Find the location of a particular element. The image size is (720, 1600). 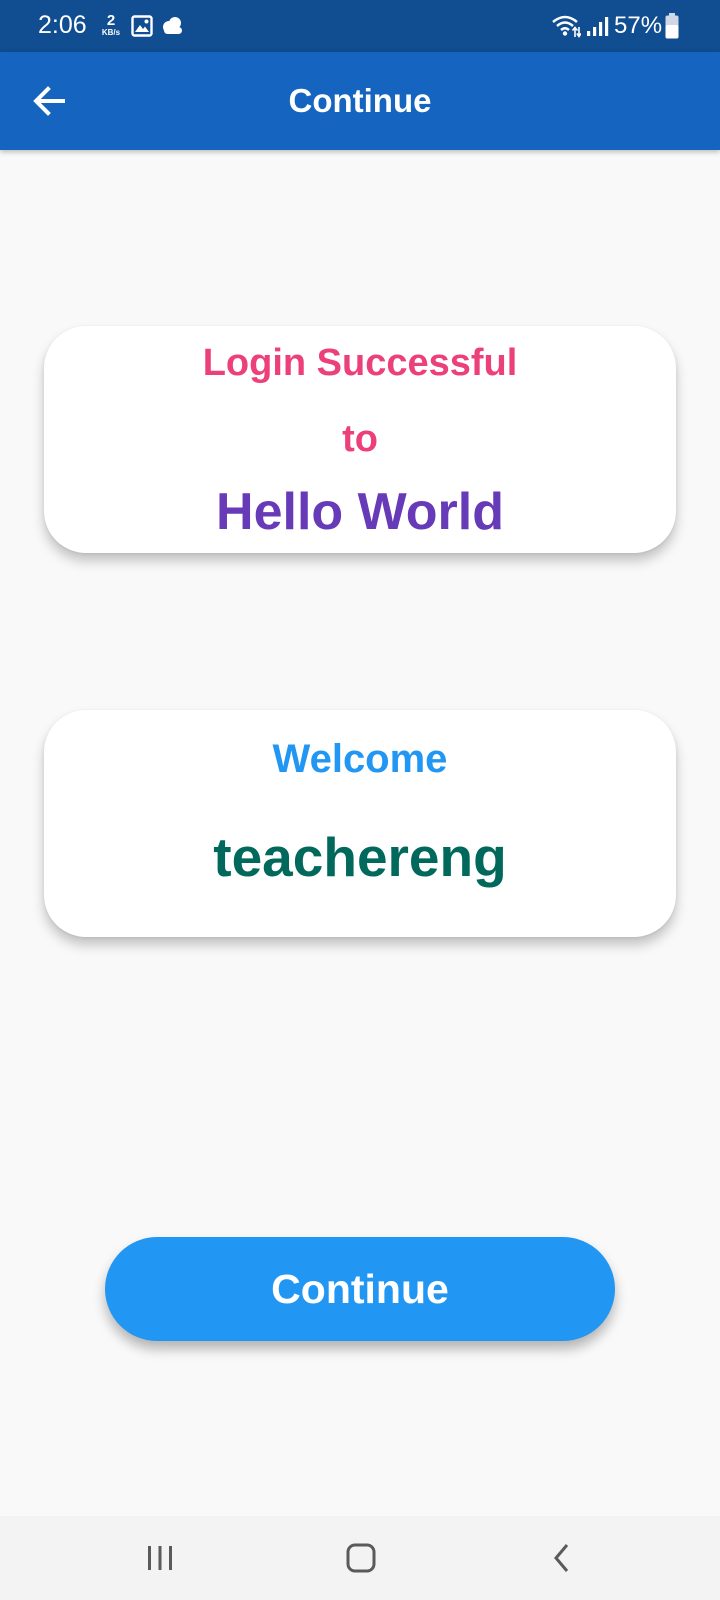

home-icon is located at coordinates (361, 1558).